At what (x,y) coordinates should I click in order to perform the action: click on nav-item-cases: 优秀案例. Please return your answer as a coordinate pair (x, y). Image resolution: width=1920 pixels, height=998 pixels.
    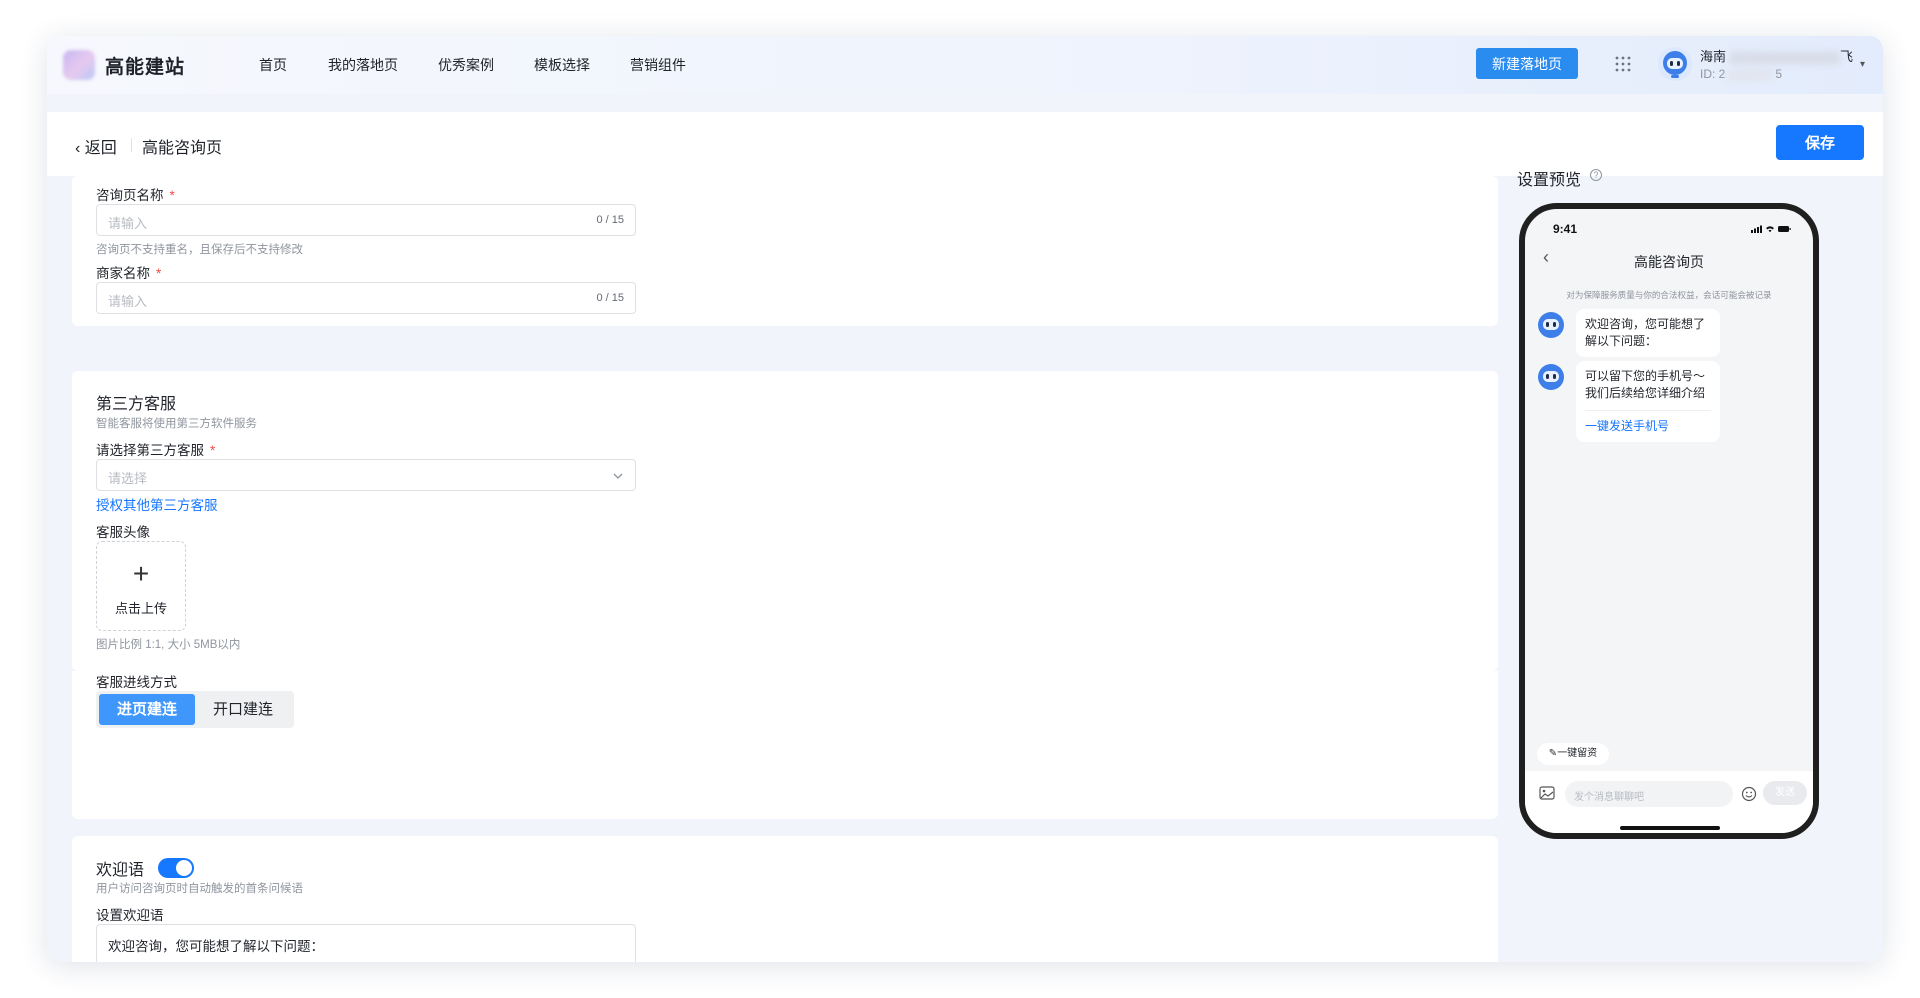
    Looking at the image, I should click on (466, 65).